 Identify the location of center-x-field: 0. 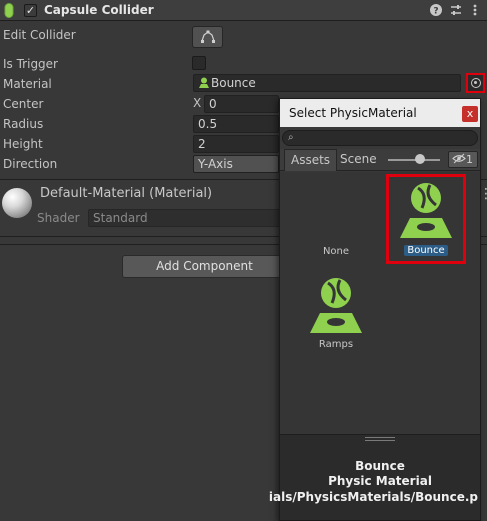
(241, 104).